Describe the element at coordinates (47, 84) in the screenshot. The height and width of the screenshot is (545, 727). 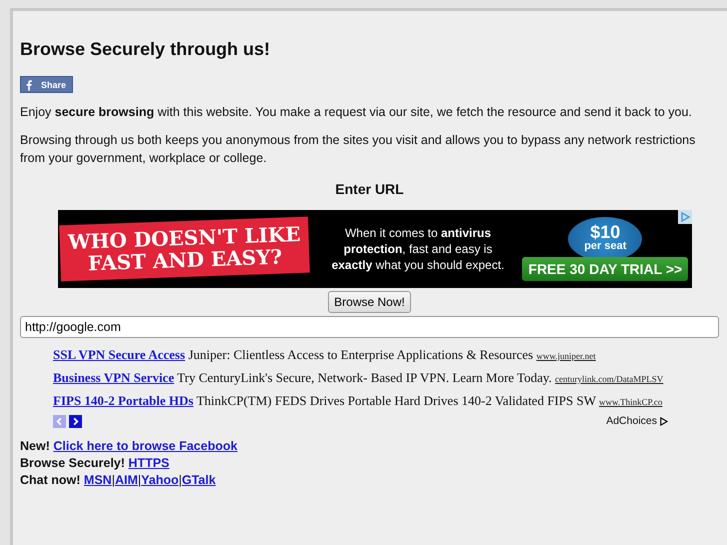
I see `share-button: Share` at that location.